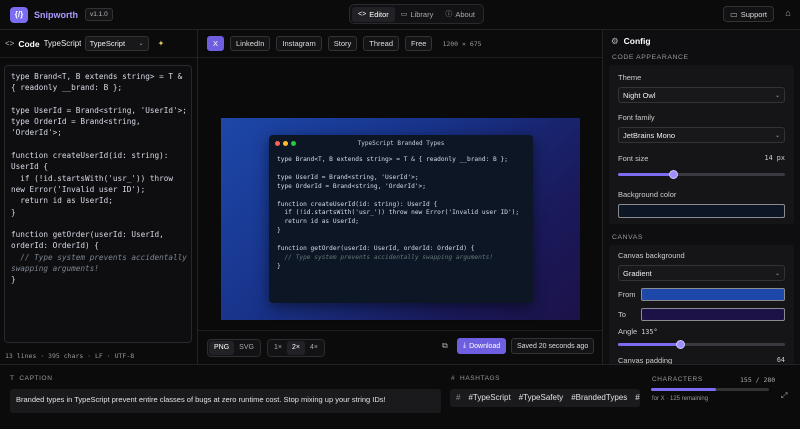 The width and height of the screenshot is (800, 429). What do you see at coordinates (637, 41) in the screenshot?
I see `config-title: Config` at bounding box center [637, 41].